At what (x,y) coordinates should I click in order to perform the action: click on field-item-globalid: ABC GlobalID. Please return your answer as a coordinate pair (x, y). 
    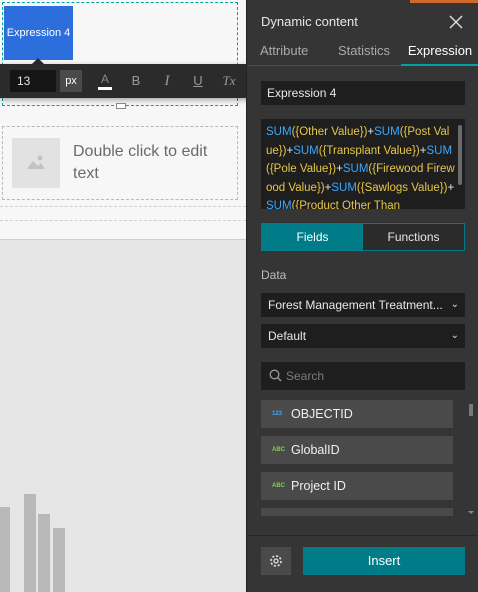
    Looking at the image, I should click on (357, 450).